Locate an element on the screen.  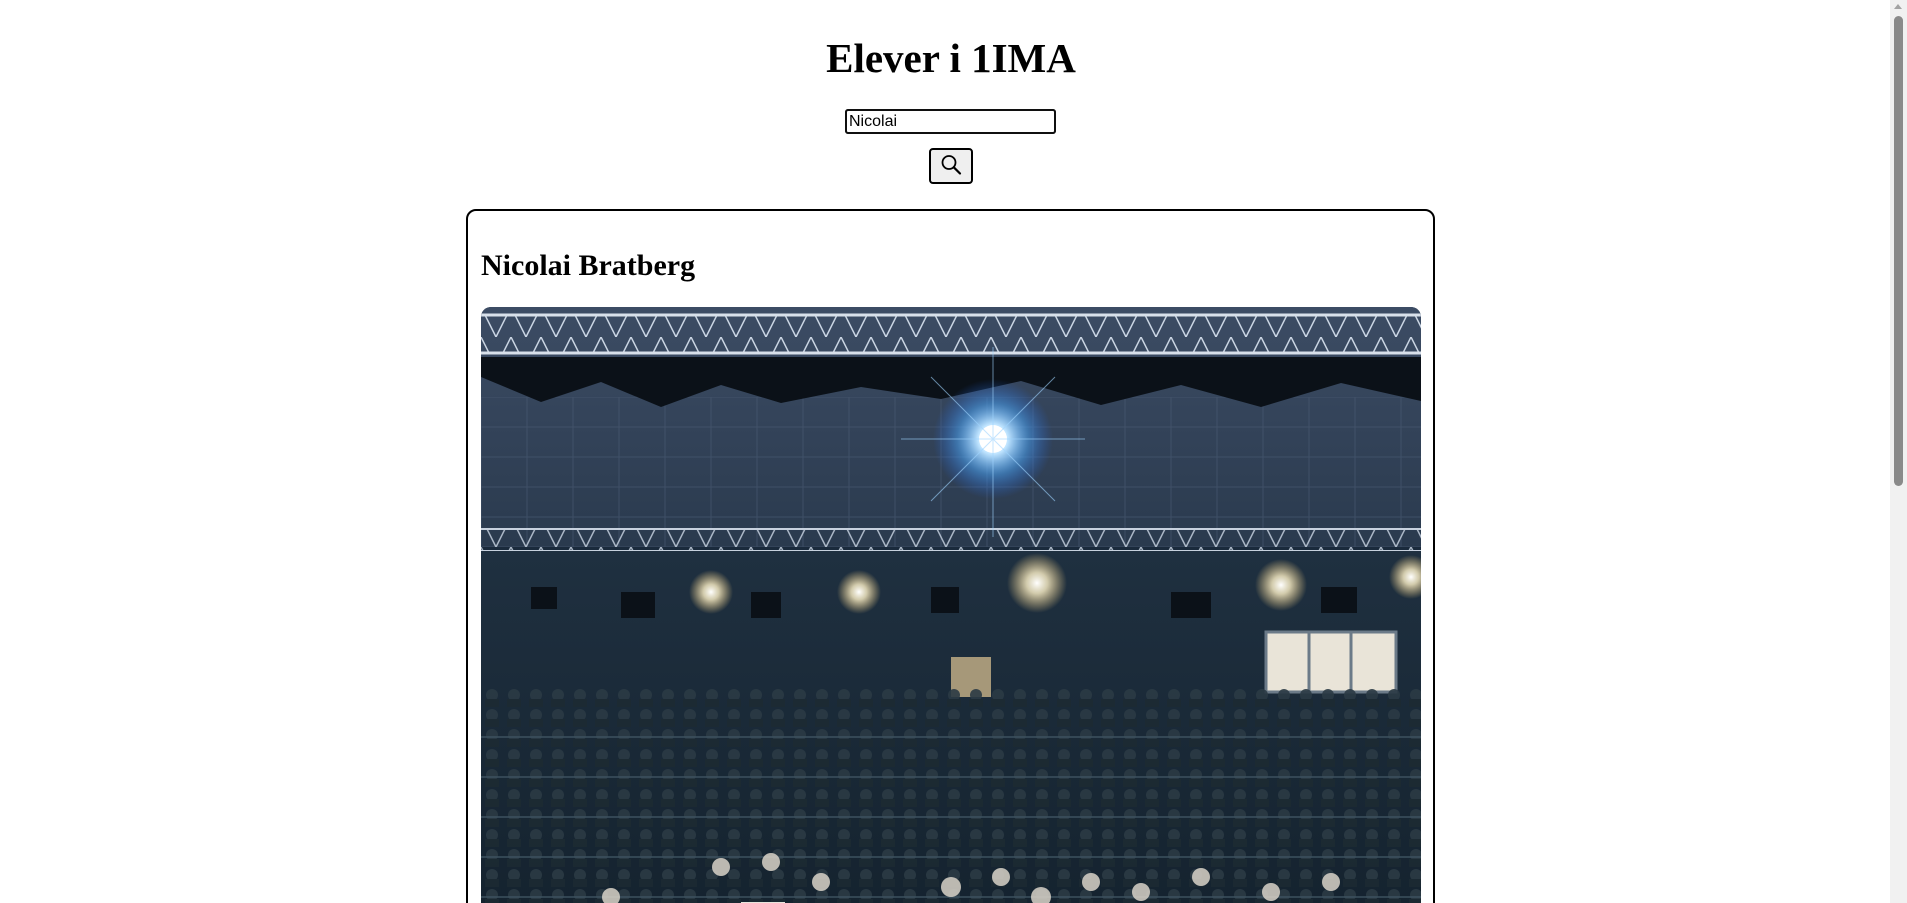
search-icon is located at coordinates (951, 166).